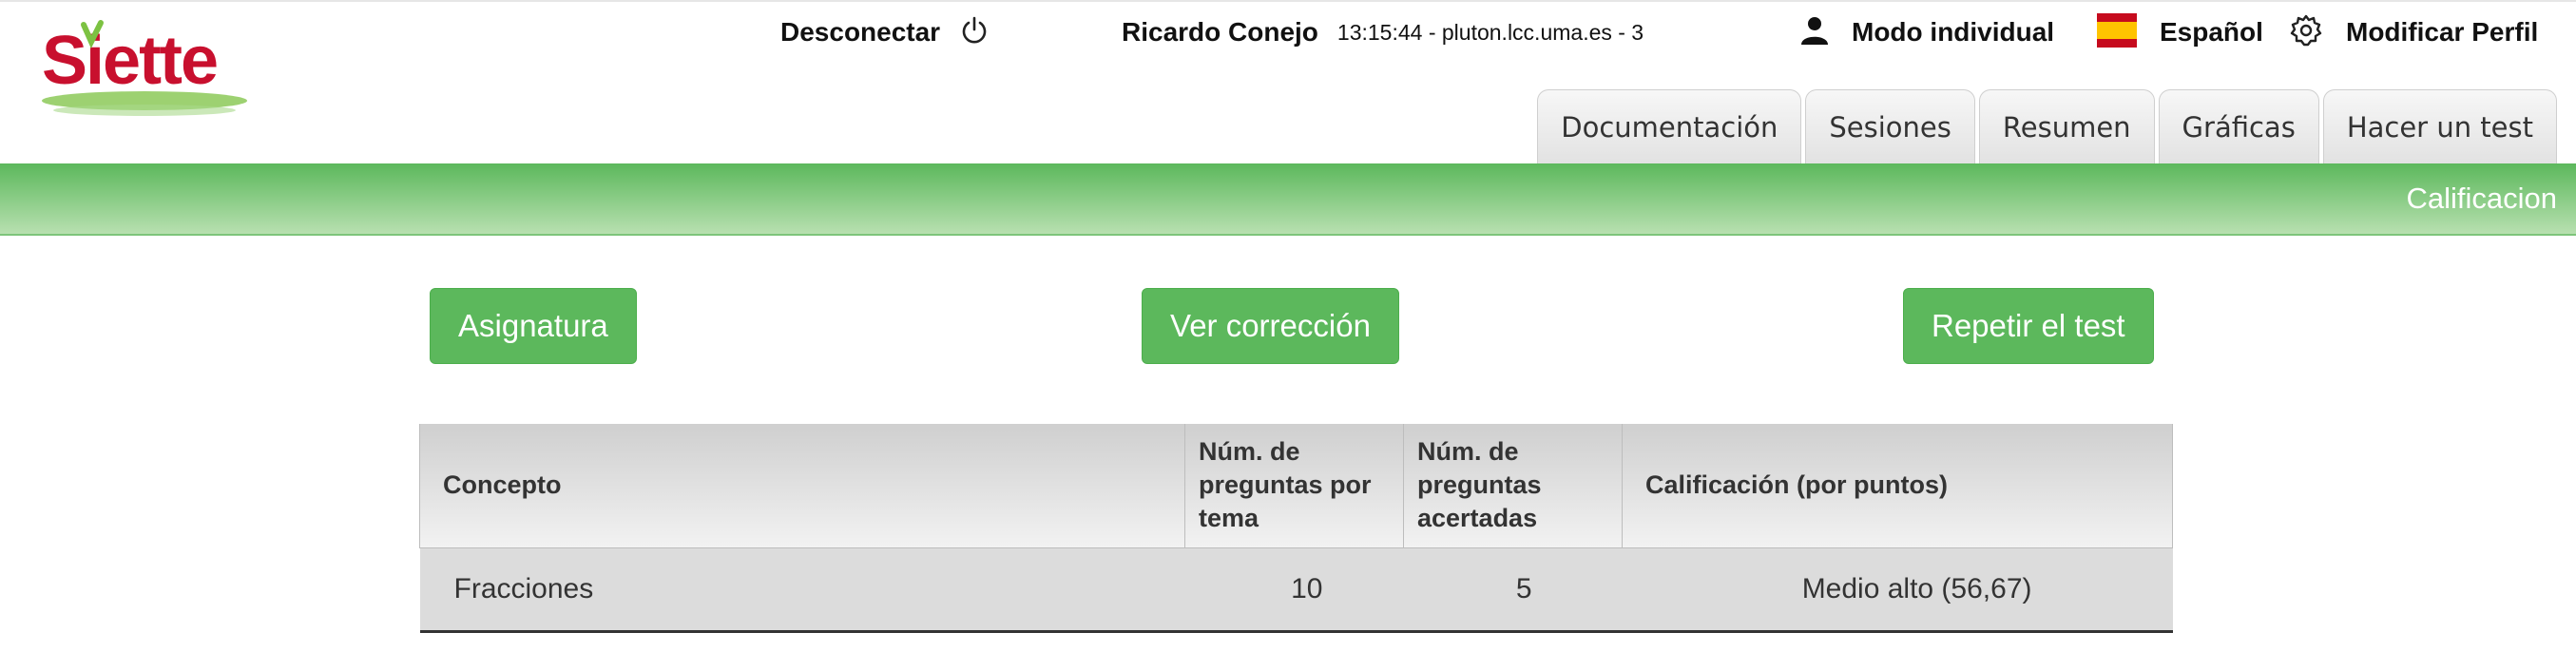  I want to click on subject-button: Asignatura, so click(533, 326).